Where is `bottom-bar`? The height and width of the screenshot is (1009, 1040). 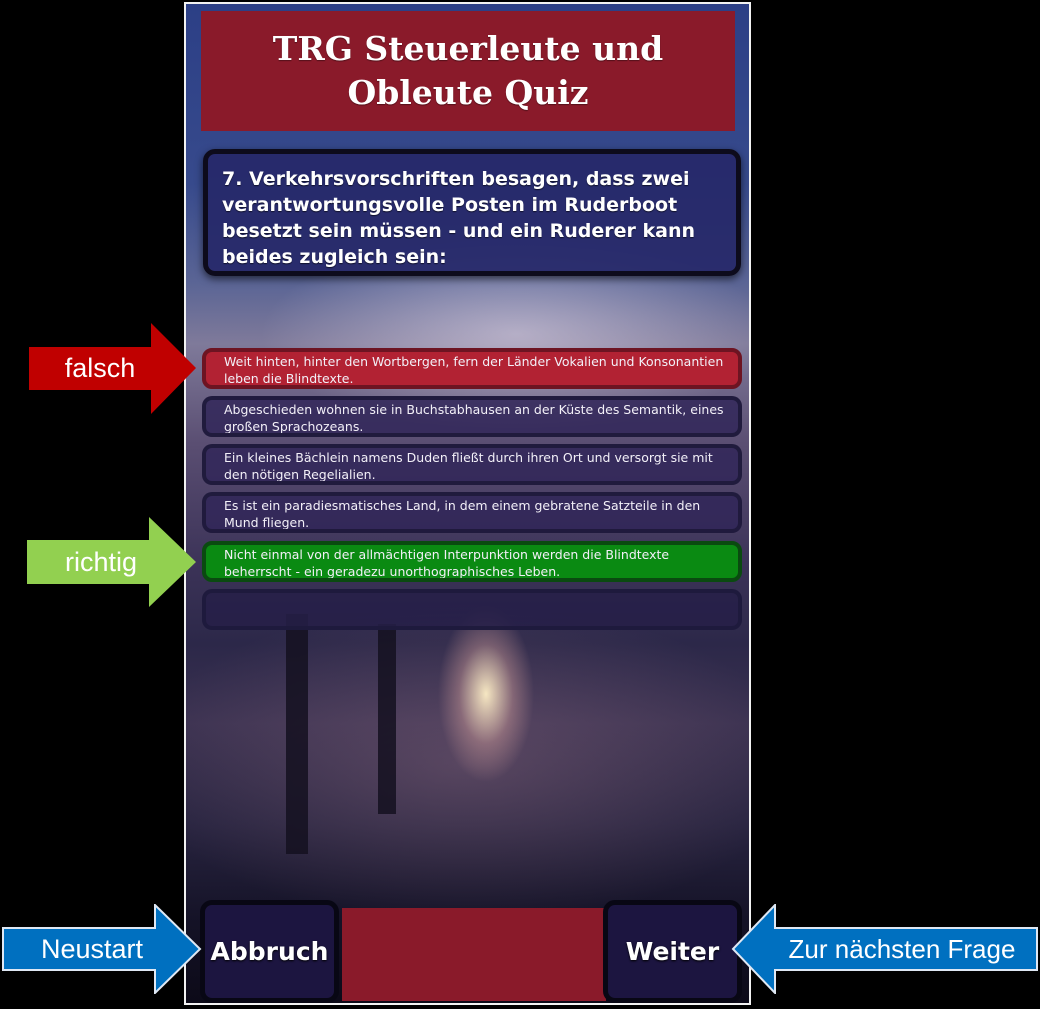 bottom-bar is located at coordinates (474, 954).